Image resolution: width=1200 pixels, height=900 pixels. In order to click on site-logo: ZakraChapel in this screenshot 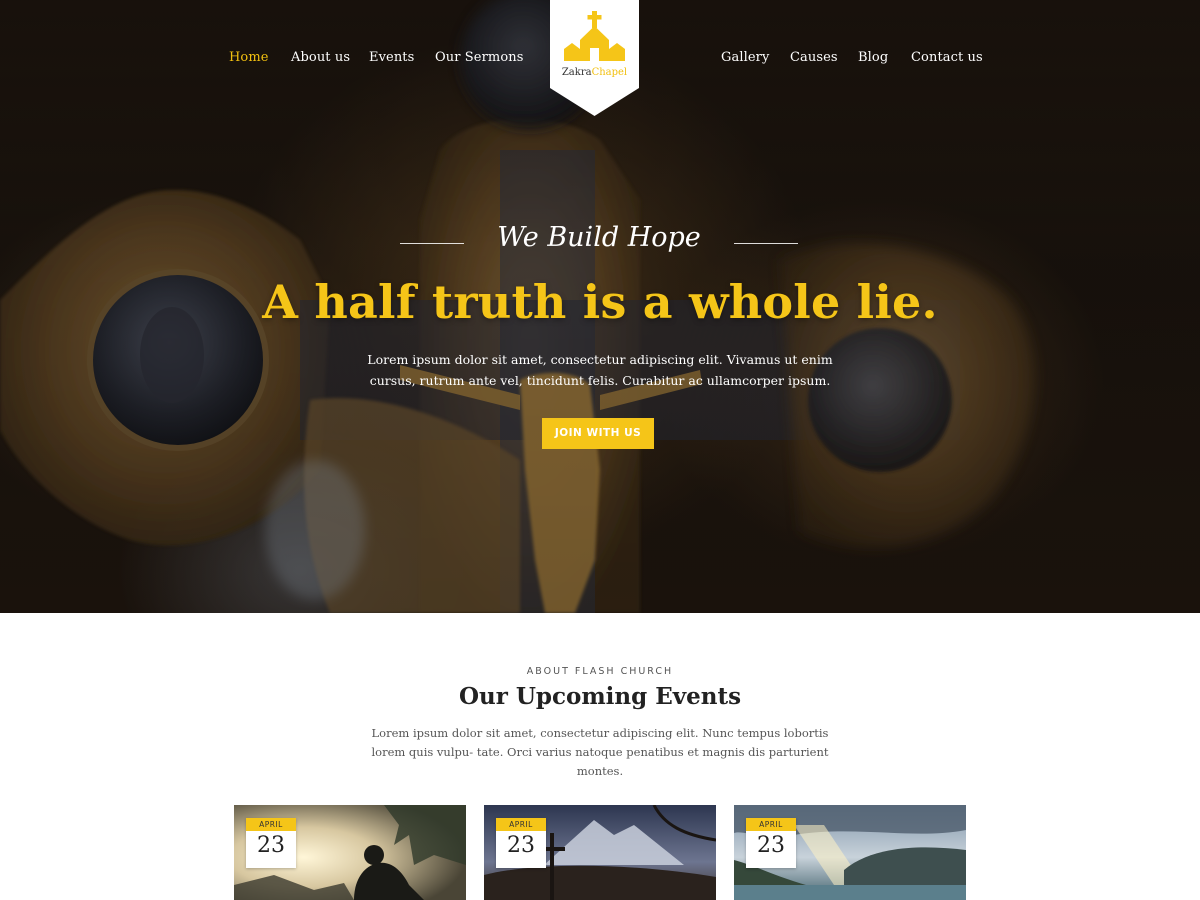, I will do `click(594, 59)`.